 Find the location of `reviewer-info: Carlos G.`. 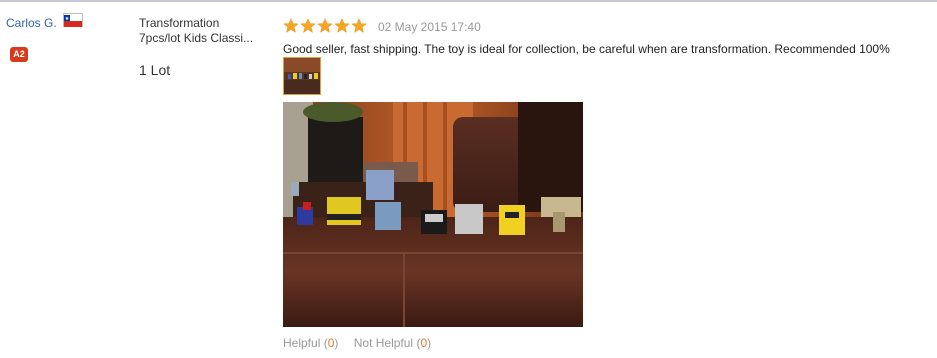

reviewer-info: Carlos G. is located at coordinates (44, 23).